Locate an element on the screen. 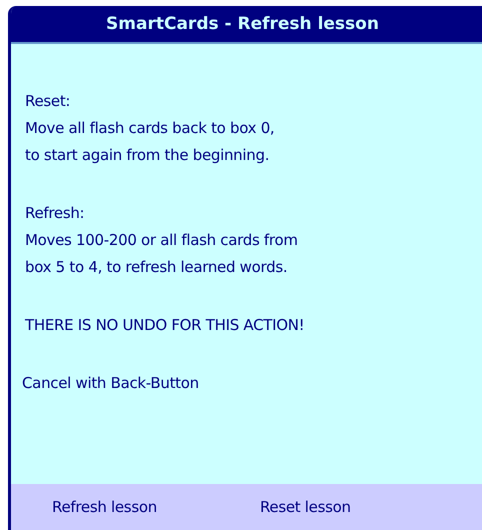 The height and width of the screenshot is (530, 482). warning-text: THERE IS NO UNDO FOR THIS ACTION! is located at coordinates (165, 325).